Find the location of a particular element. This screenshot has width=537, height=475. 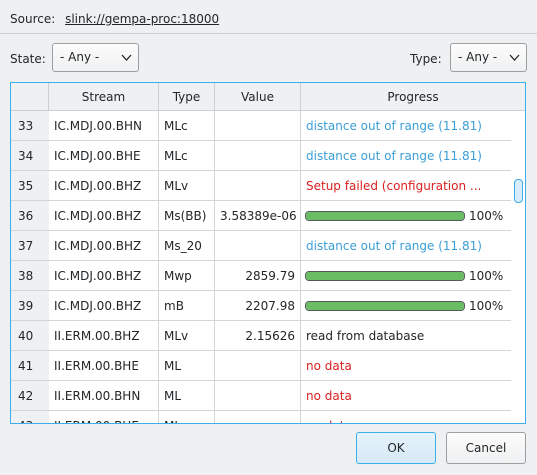

value-cell: 3.58389e-06 is located at coordinates (258, 216).